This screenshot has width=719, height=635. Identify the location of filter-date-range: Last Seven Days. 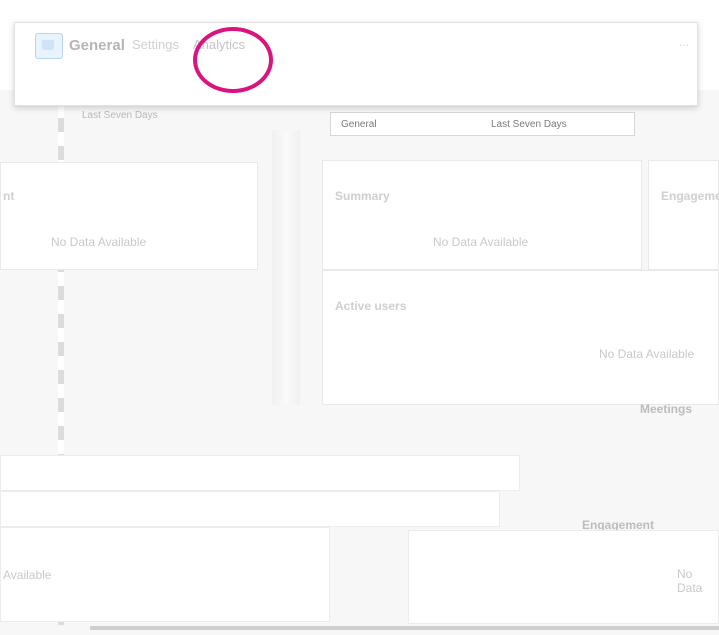
(529, 124).